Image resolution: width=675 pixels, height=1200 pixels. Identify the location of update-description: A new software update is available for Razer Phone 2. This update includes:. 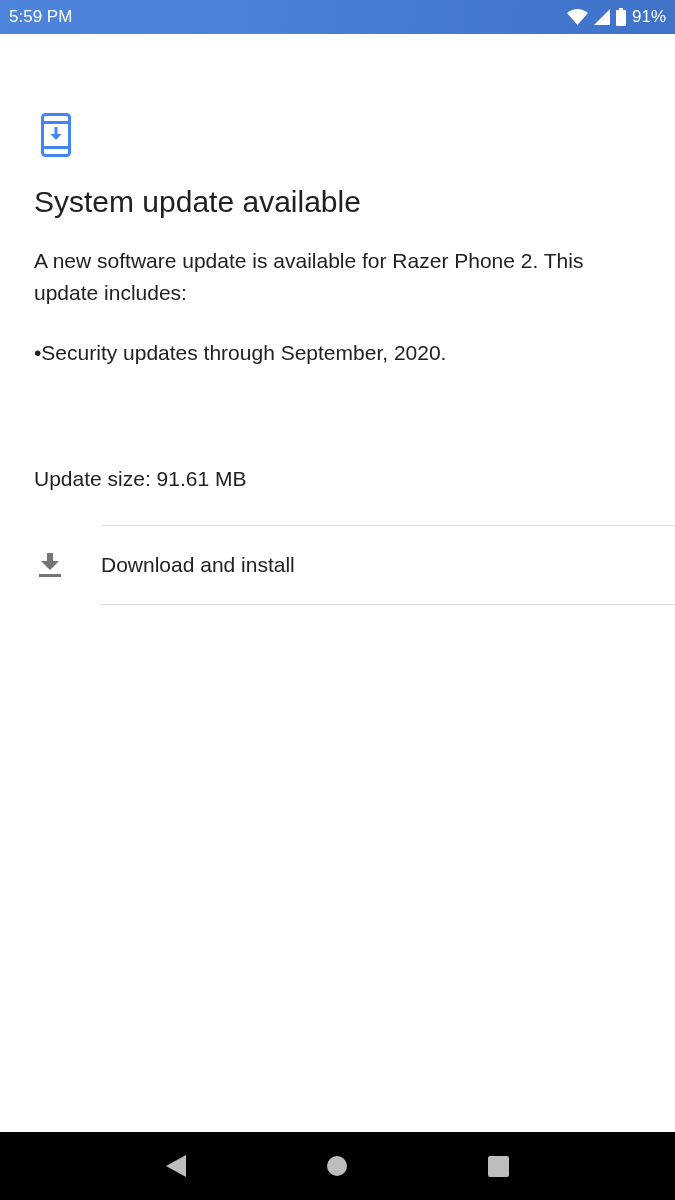
(309, 277).